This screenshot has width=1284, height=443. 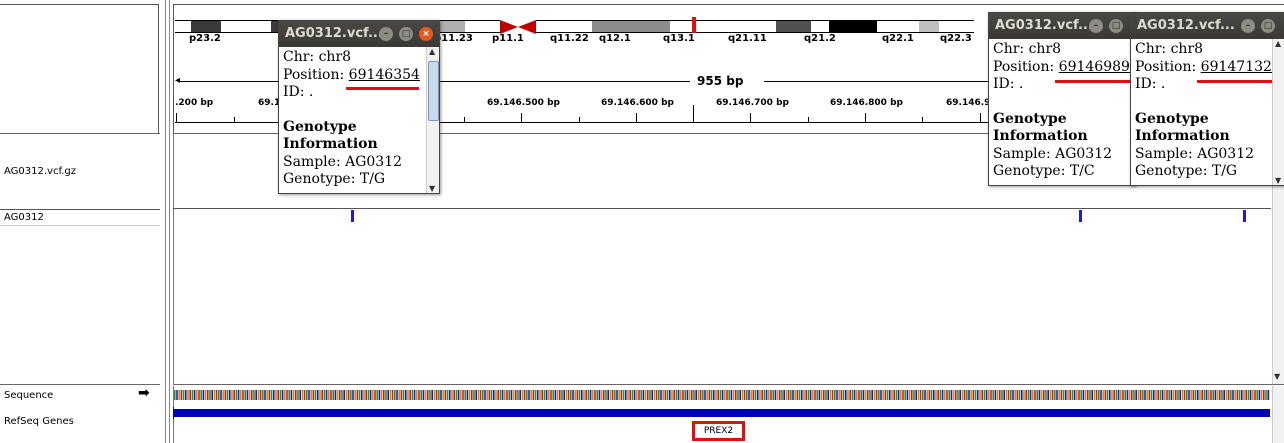 What do you see at coordinates (384, 75) in the screenshot?
I see `position-link: 69146354` at bounding box center [384, 75].